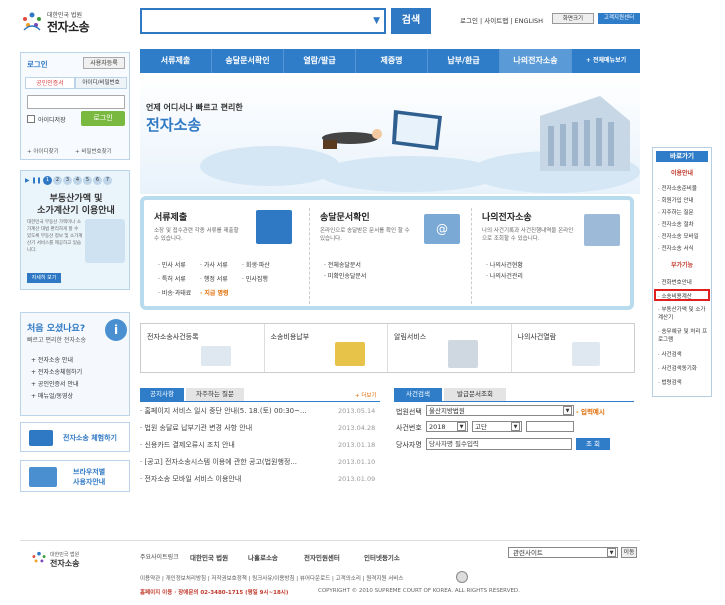 This screenshot has height=605, width=725. I want to click on link-phone-guide: · 전화번호안내, so click(675, 282).